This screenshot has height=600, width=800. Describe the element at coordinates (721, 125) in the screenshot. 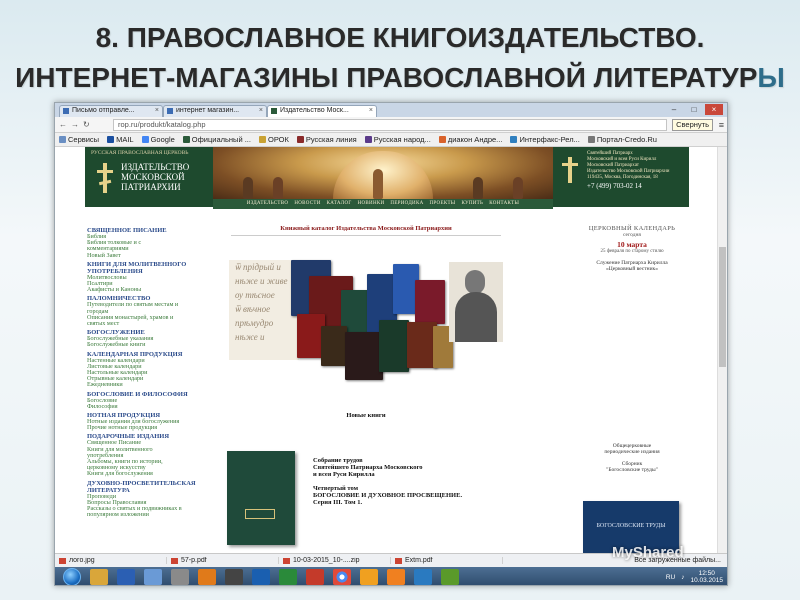

I see `menu-icon: ≡` at that location.